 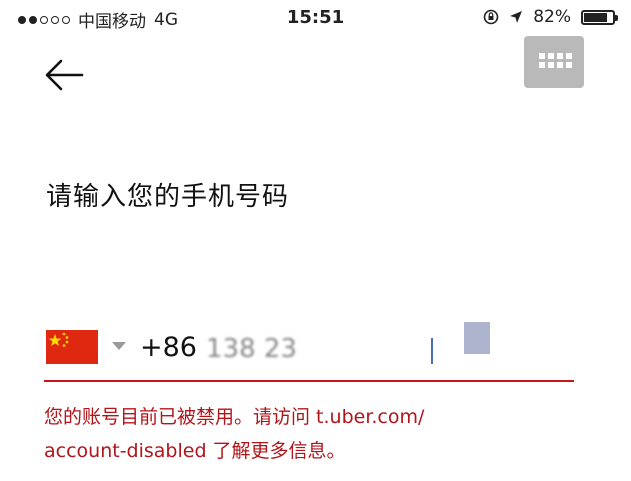 What do you see at coordinates (168, 197) in the screenshot?
I see `page-title: 请输入您的手机号码` at bounding box center [168, 197].